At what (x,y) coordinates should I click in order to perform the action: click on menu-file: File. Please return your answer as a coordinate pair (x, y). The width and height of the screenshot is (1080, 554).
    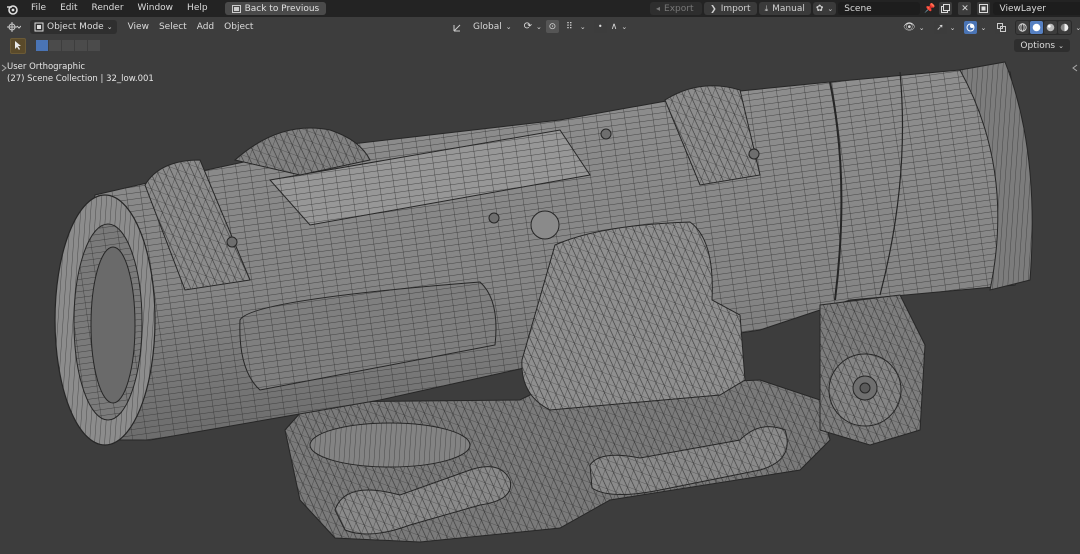
    Looking at the image, I should click on (38, 8).